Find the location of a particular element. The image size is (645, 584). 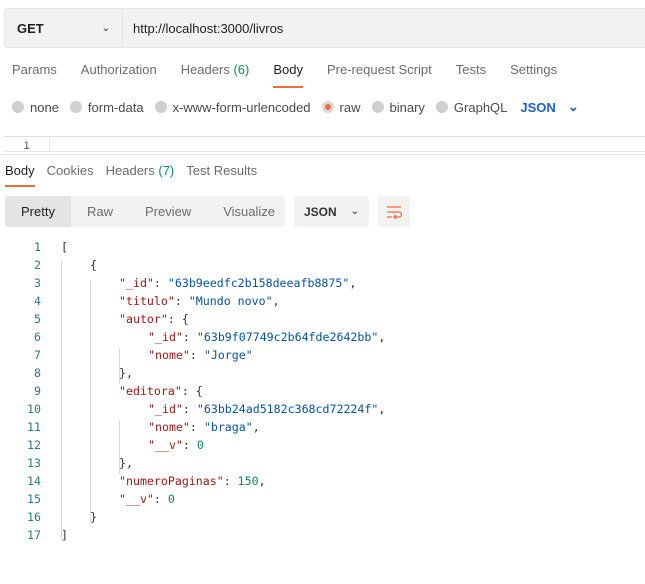

tab-body: Body is located at coordinates (288, 75).